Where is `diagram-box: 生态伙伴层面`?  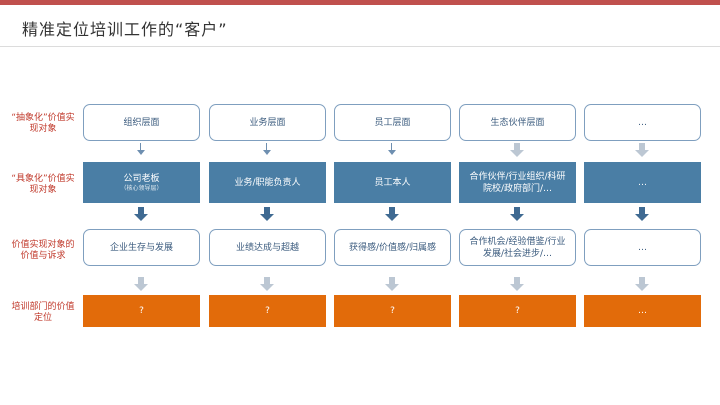
diagram-box: 生态伙伴层面 is located at coordinates (517, 122).